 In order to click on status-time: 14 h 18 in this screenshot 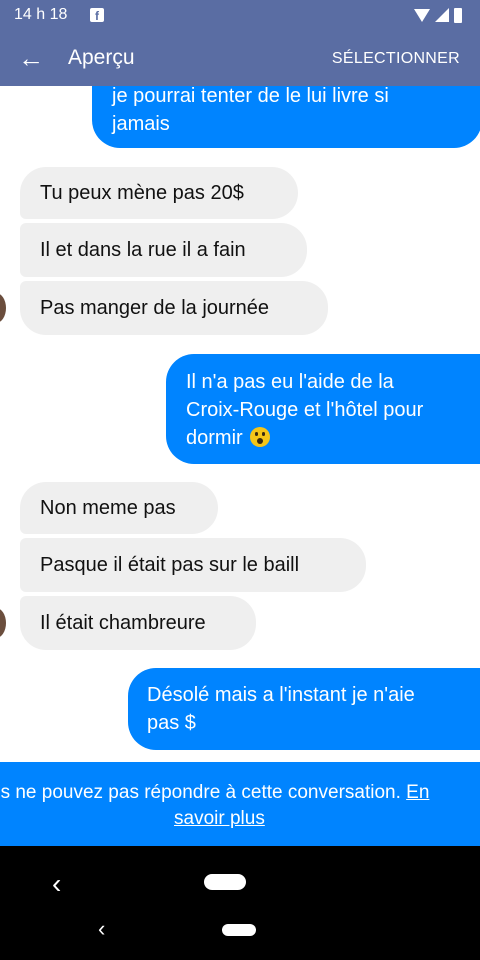, I will do `click(41, 14)`.